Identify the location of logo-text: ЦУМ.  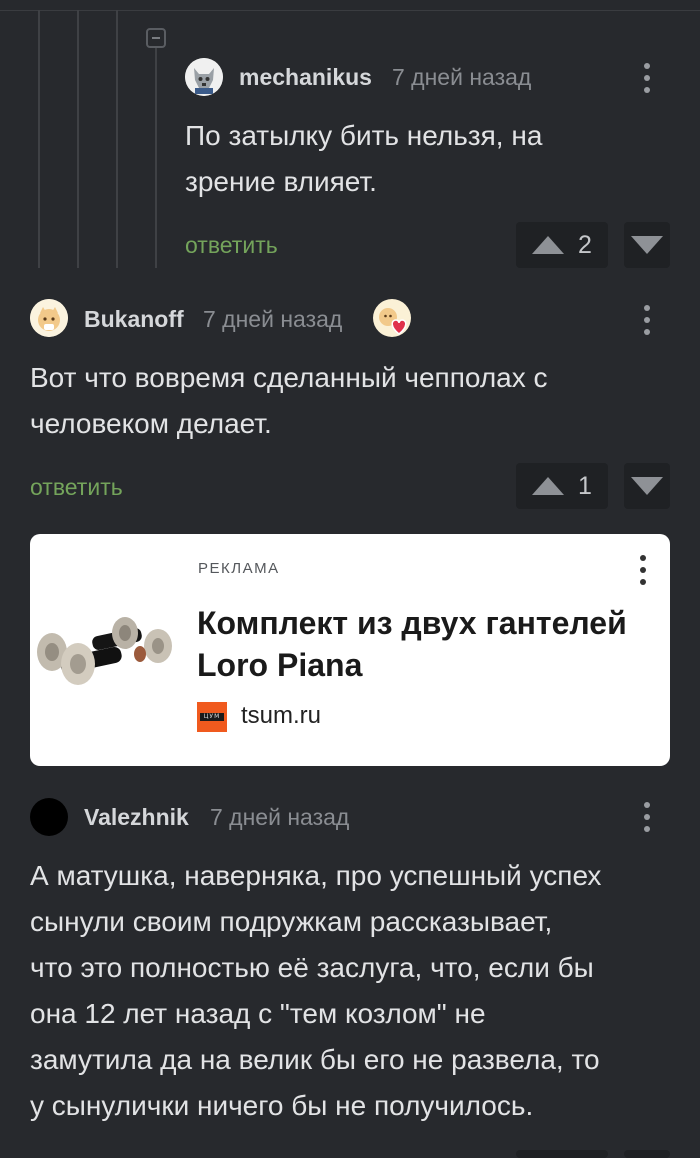
(212, 717).